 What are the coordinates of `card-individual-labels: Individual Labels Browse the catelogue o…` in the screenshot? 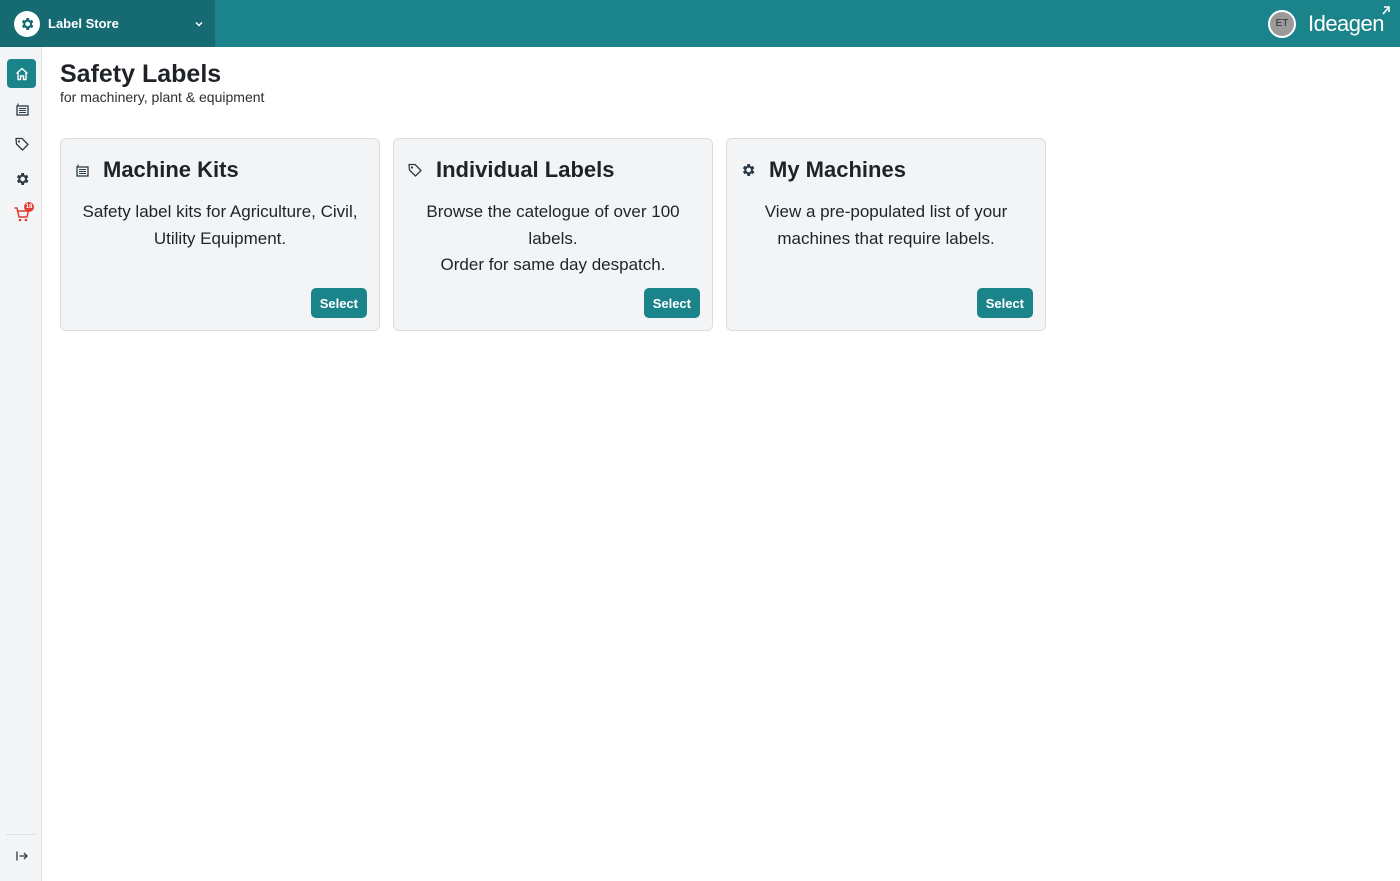 It's located at (553, 234).